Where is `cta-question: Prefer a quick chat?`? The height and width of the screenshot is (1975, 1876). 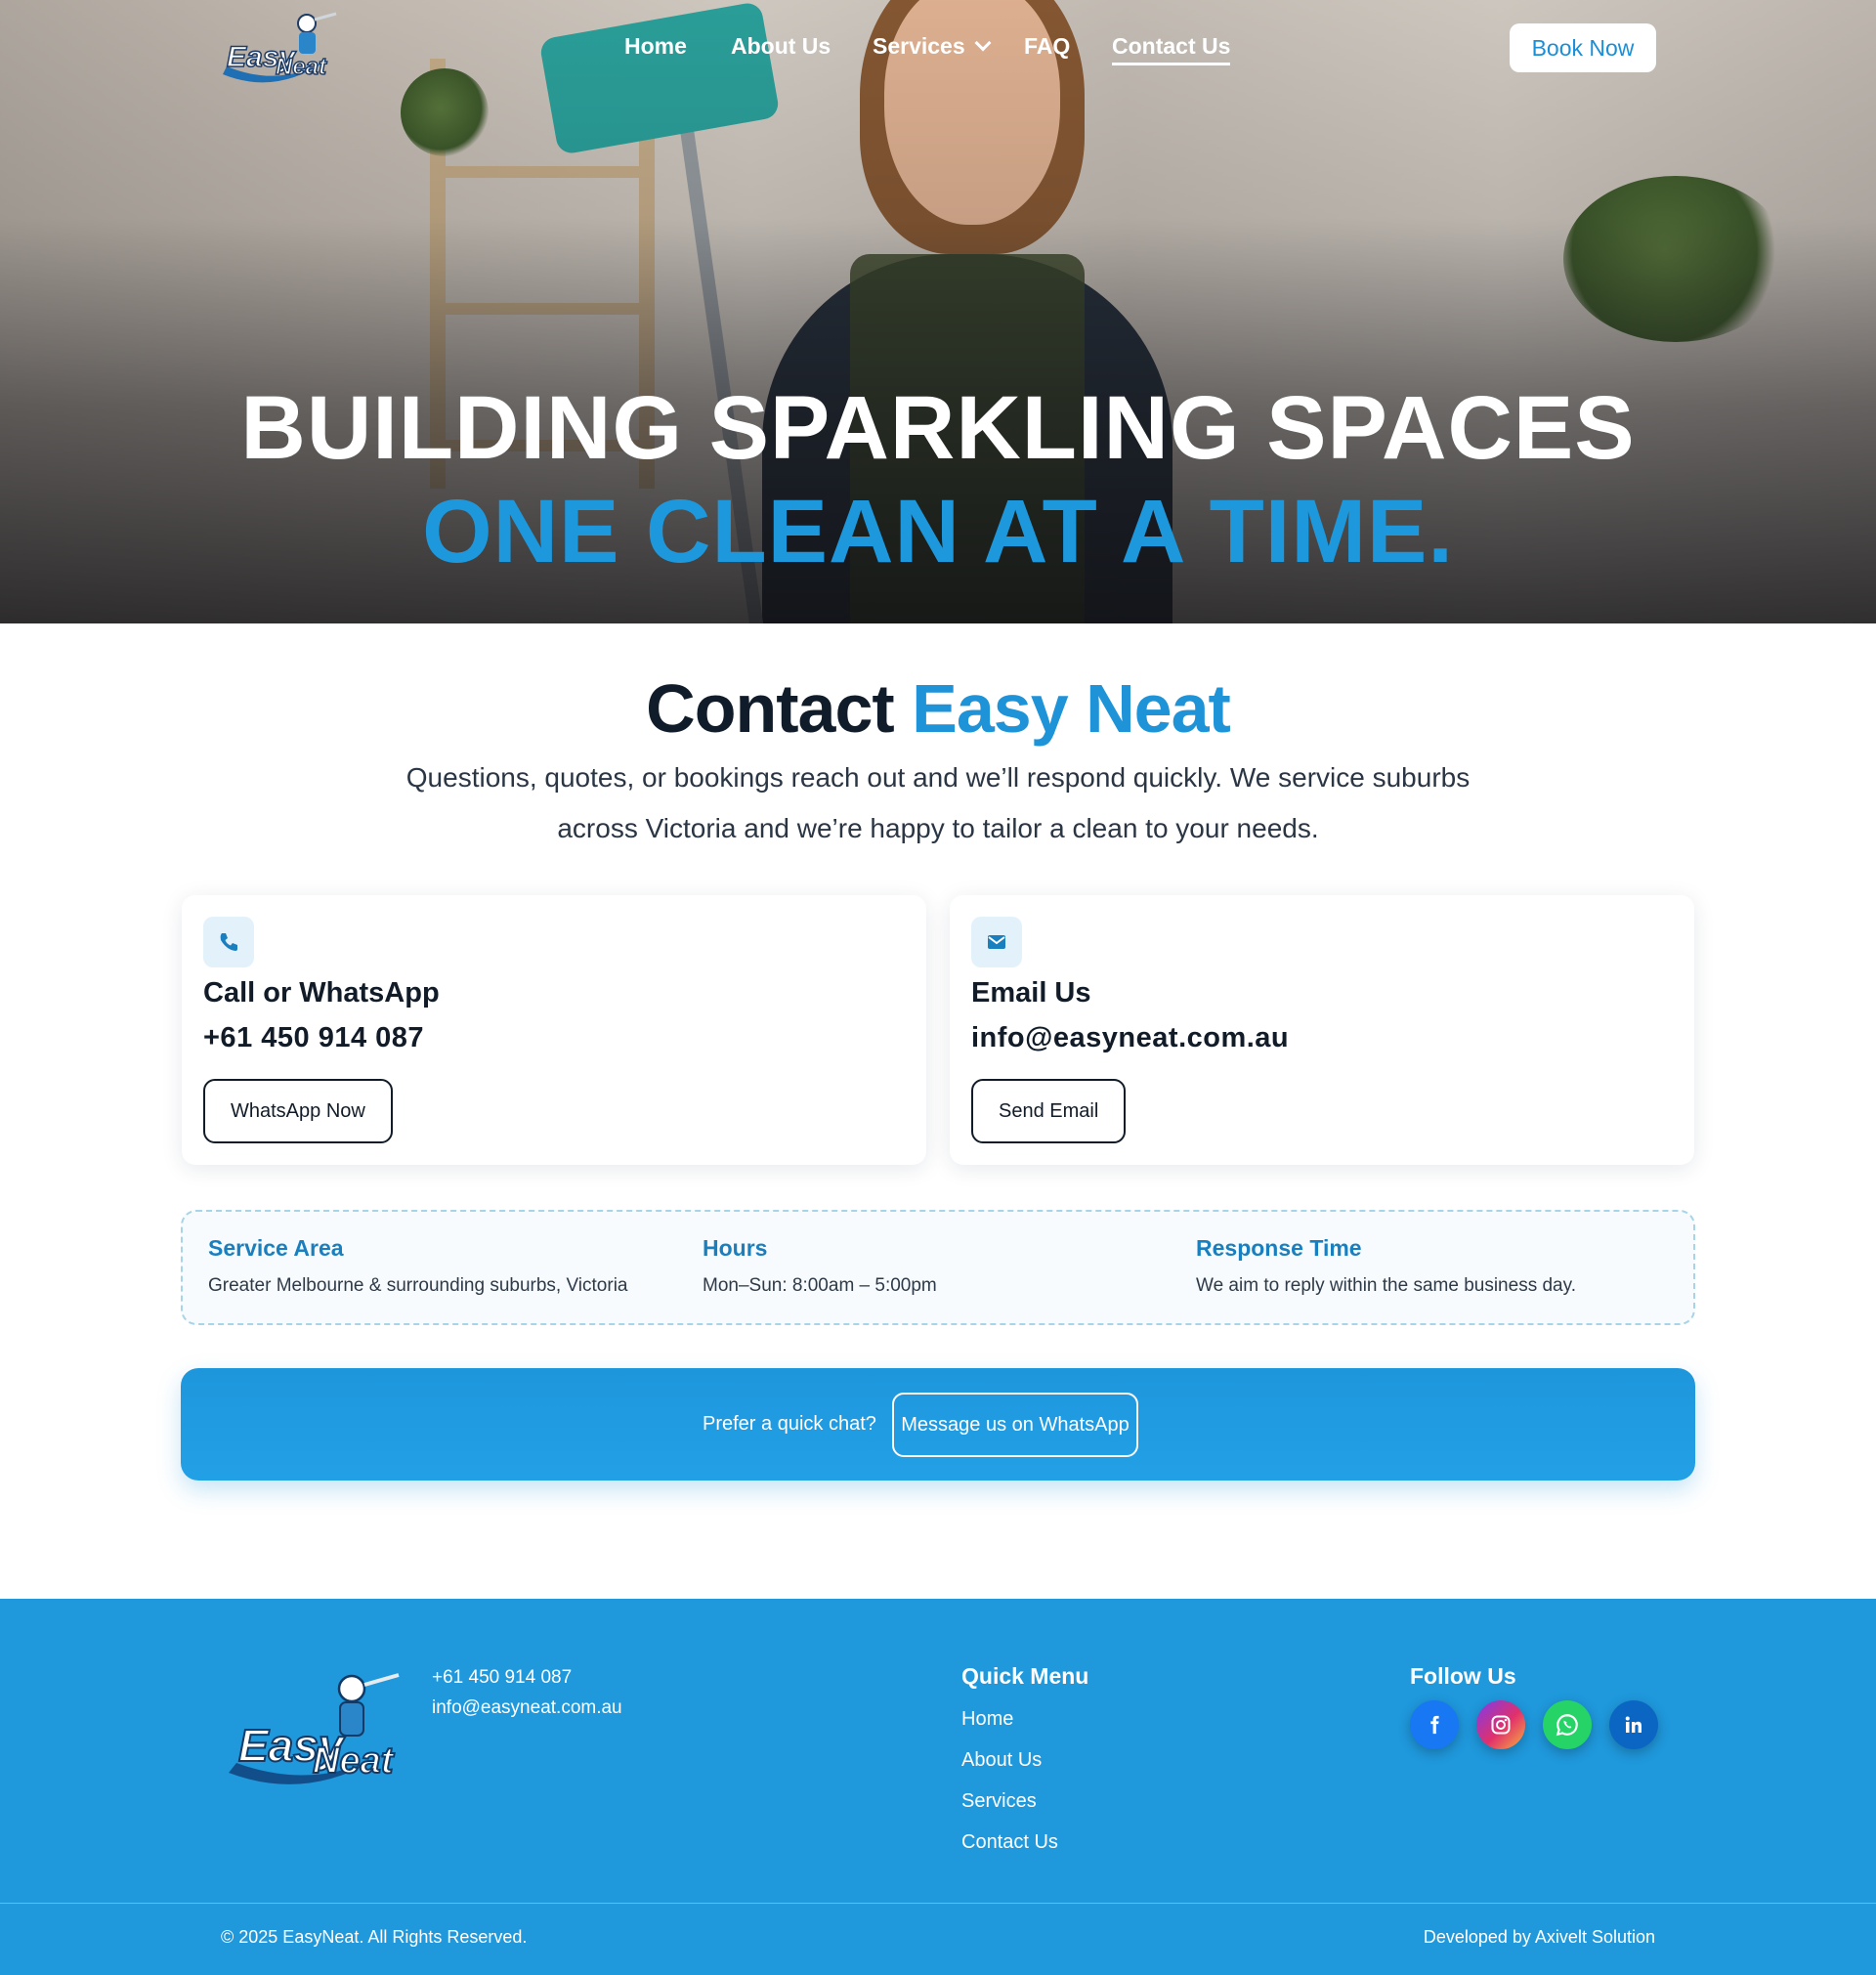
cta-question: Prefer a quick chat? is located at coordinates (789, 1424).